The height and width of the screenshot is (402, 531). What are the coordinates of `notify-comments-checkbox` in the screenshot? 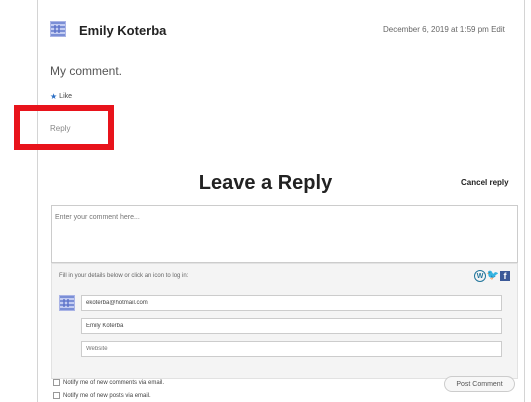 It's located at (56, 382).